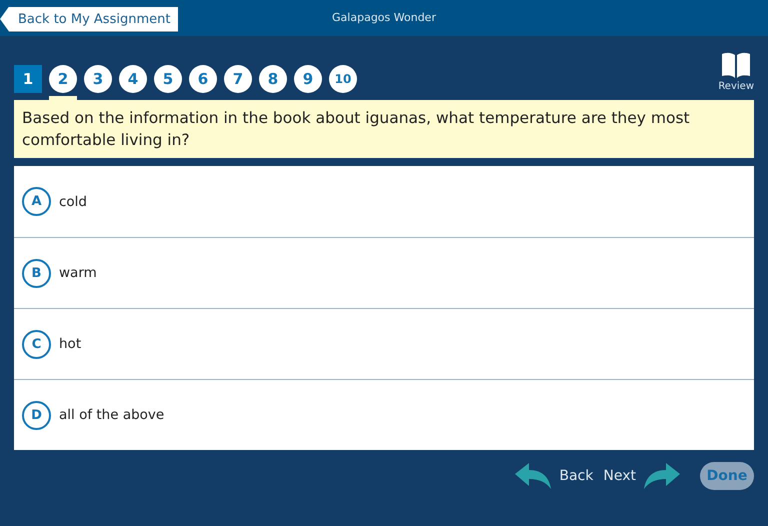  What do you see at coordinates (736, 65) in the screenshot?
I see `book-icon` at bounding box center [736, 65].